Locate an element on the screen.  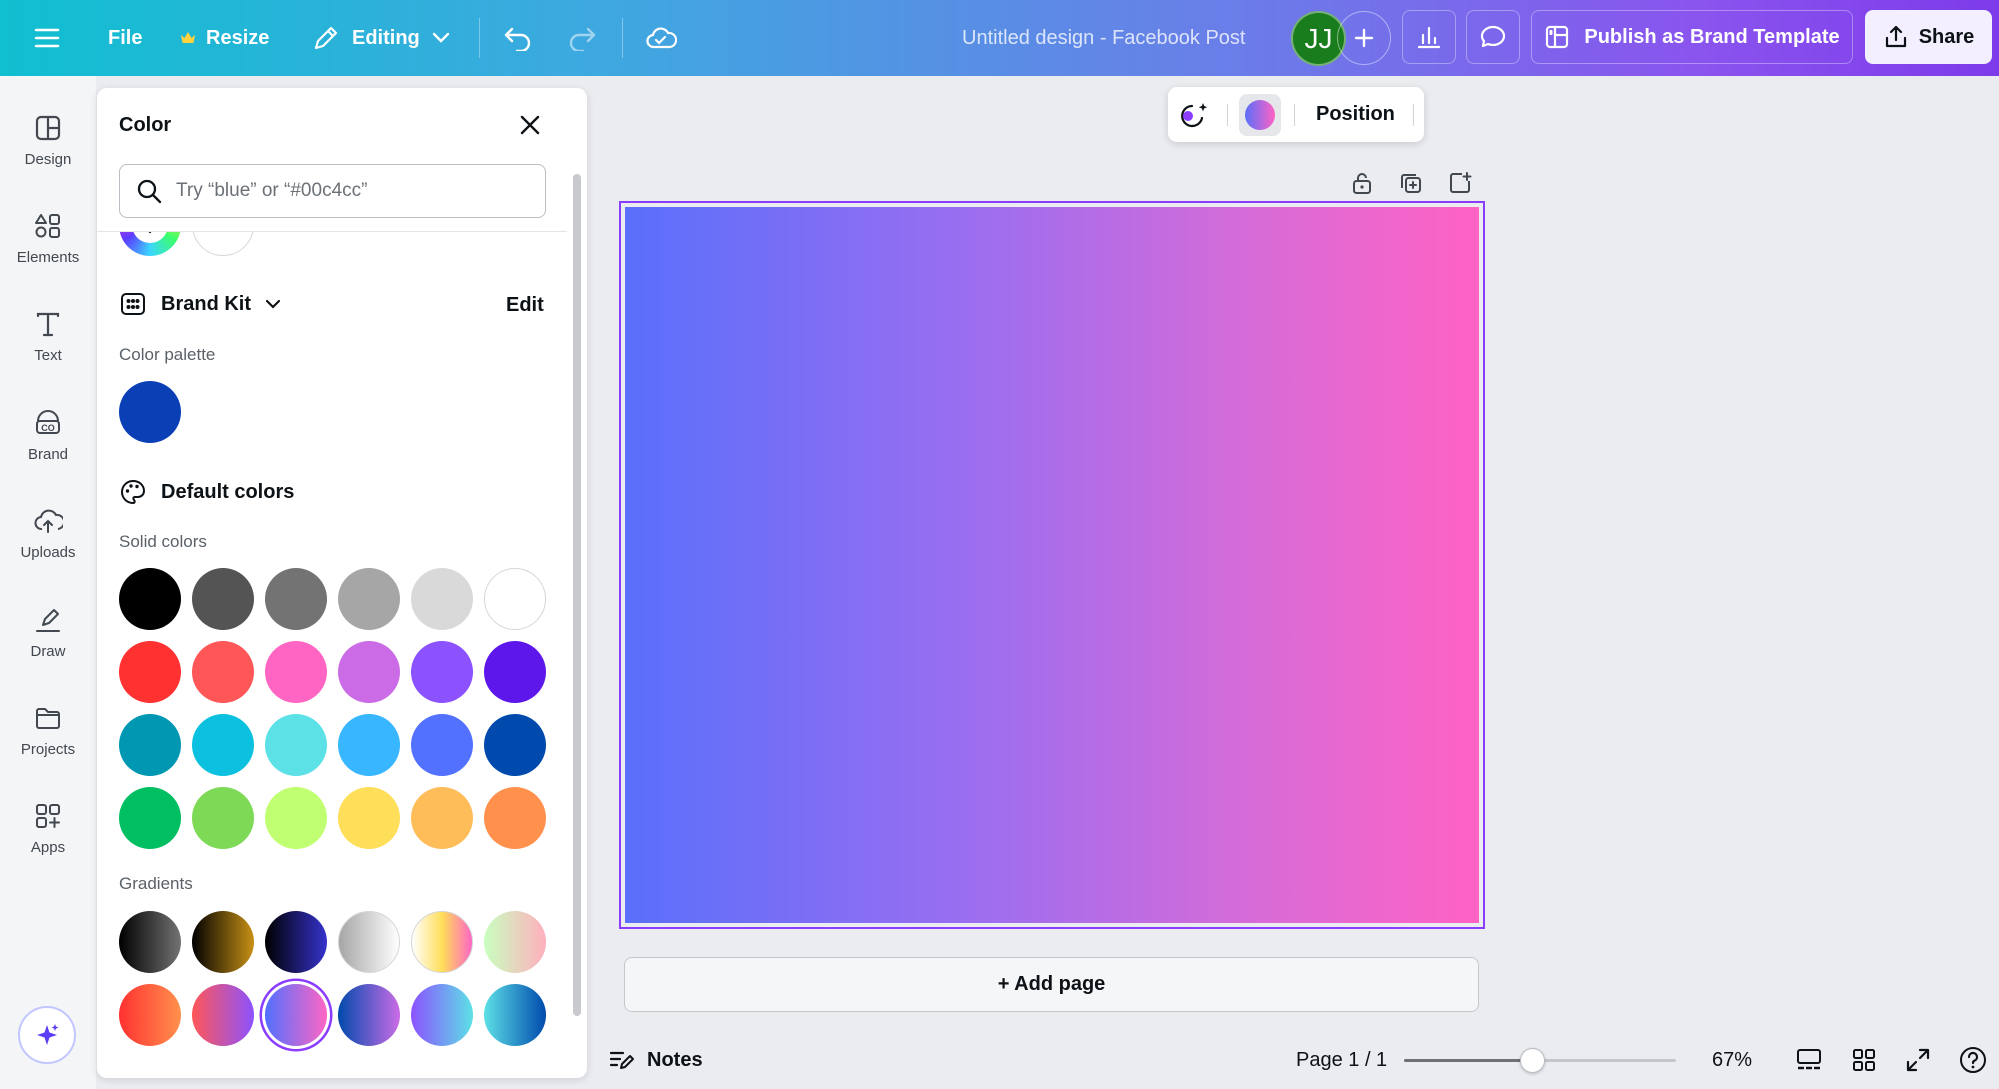
magic-assistant-button is located at coordinates (47, 1035).